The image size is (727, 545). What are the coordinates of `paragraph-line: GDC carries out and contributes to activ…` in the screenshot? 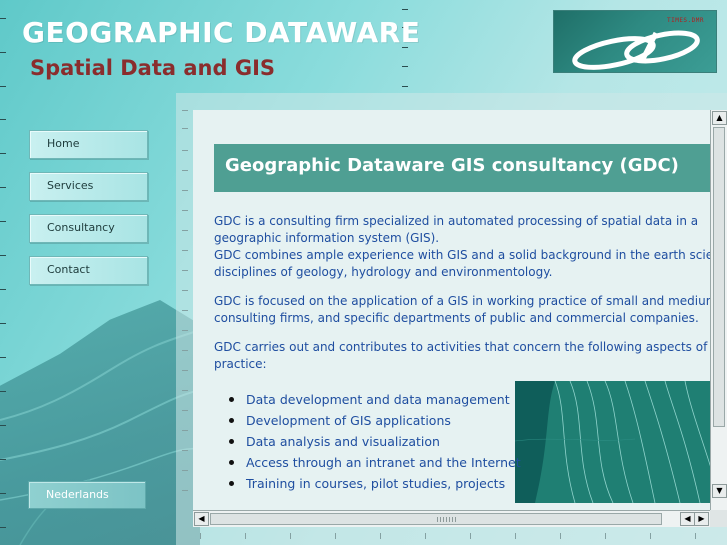 It's located at (462, 347).